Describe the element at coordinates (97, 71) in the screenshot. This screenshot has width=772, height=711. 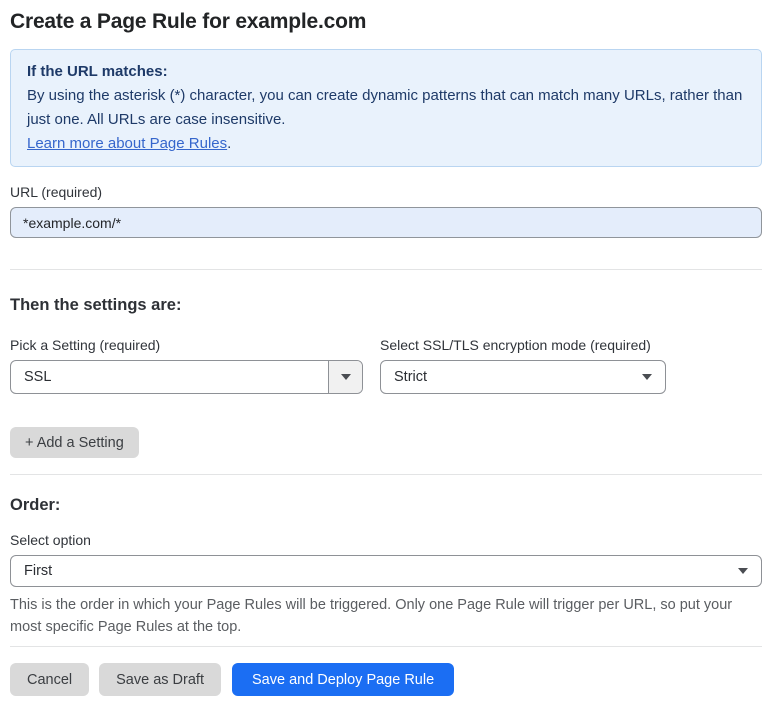
I see `info-box-heading: If the URL matches:` at that location.